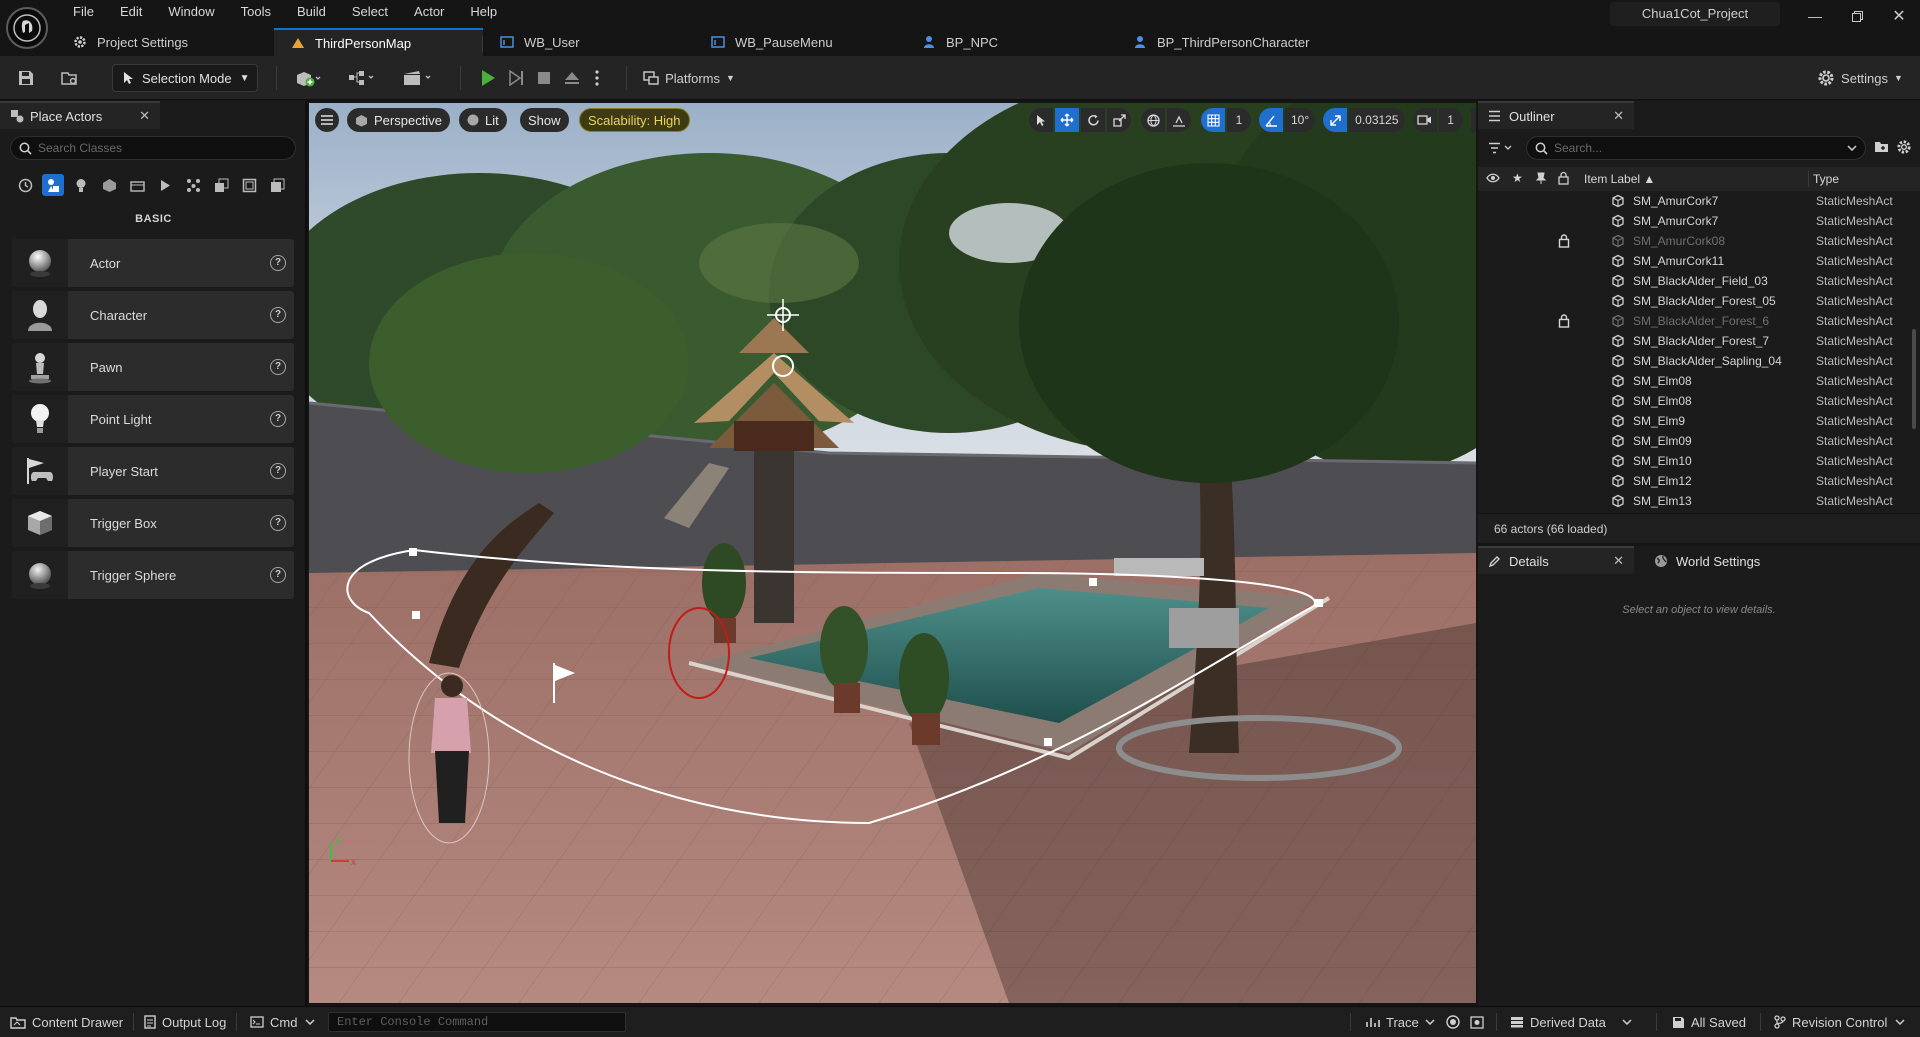 This screenshot has width=1920, height=1037. I want to click on perspective-view-button: Perspective, so click(398, 120).